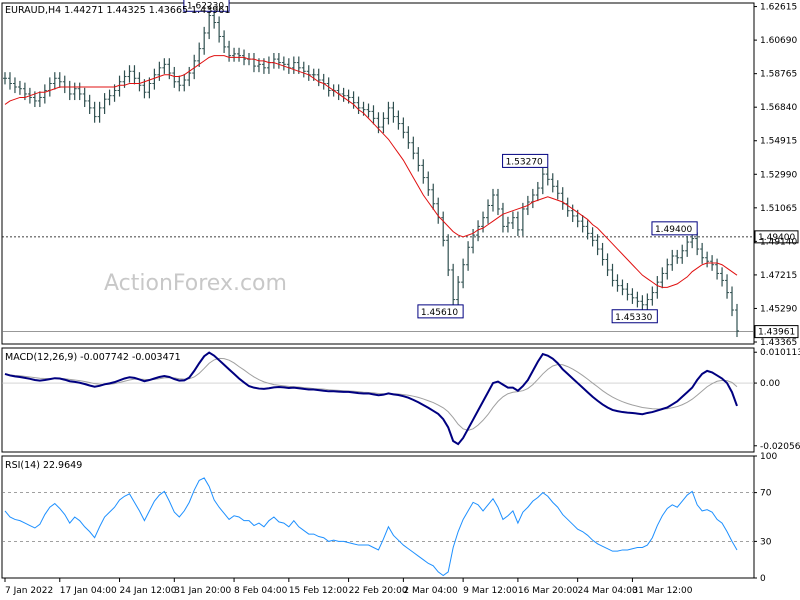 The image size is (800, 600). Describe the element at coordinates (778, 108) in the screenshot. I see `y-tick-label: 1.56840` at that location.